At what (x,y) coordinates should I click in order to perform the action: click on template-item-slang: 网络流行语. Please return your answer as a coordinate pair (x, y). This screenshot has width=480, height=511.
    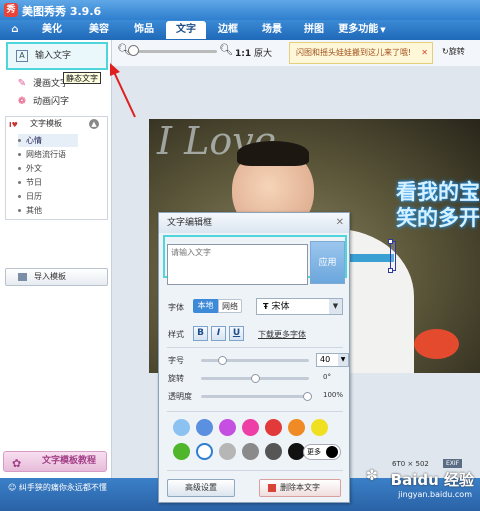
    Looking at the image, I should click on (62, 154).